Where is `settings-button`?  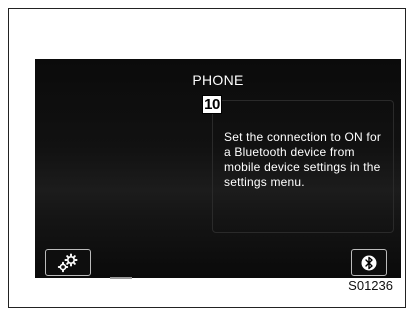
settings-button is located at coordinates (68, 262).